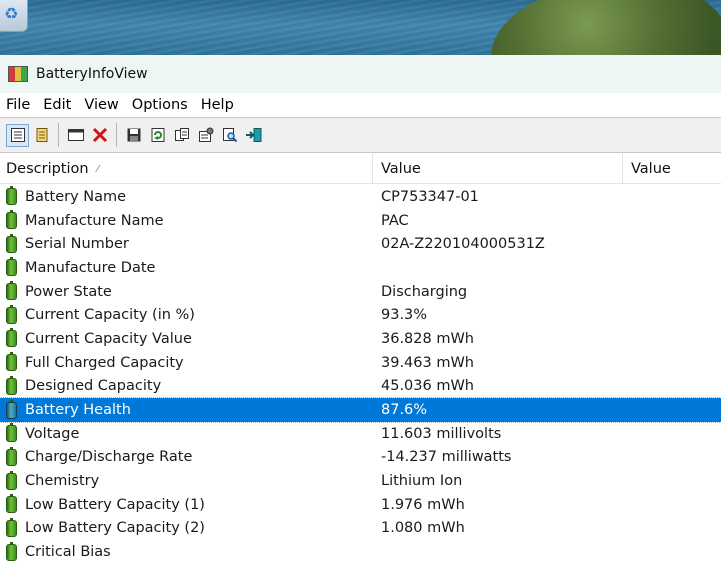  Describe the element at coordinates (430, 196) in the screenshot. I see `row-value: CP753347-01` at that location.